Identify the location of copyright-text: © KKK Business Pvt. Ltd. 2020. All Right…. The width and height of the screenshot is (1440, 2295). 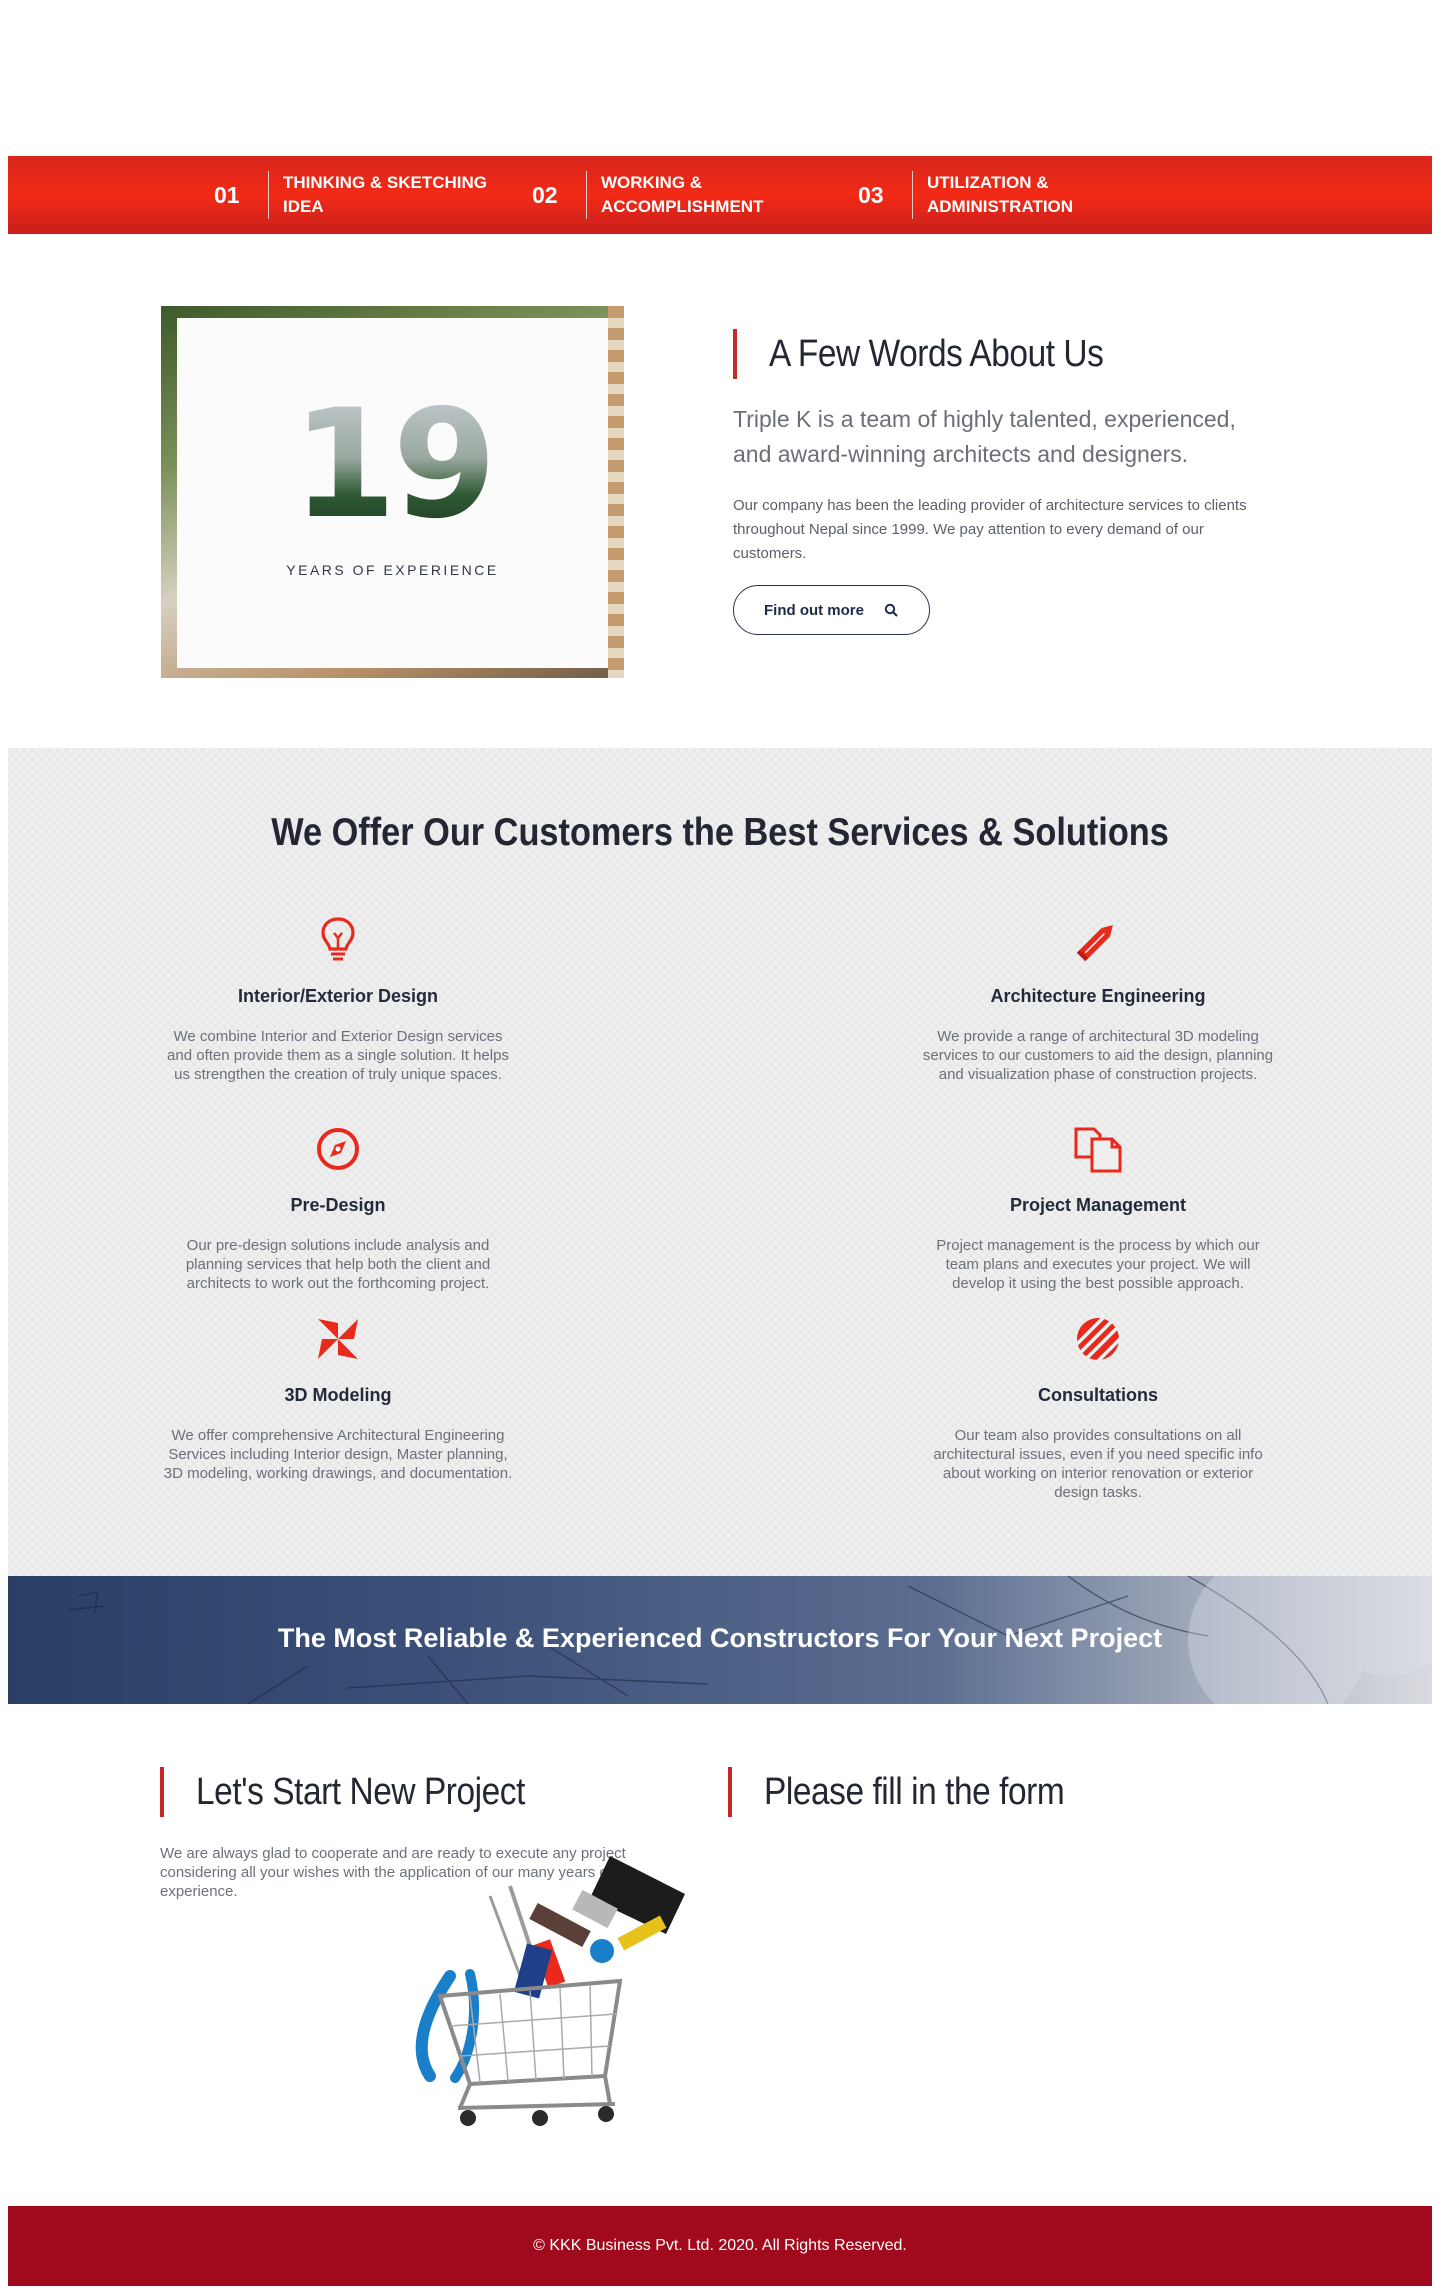
(720, 2245).